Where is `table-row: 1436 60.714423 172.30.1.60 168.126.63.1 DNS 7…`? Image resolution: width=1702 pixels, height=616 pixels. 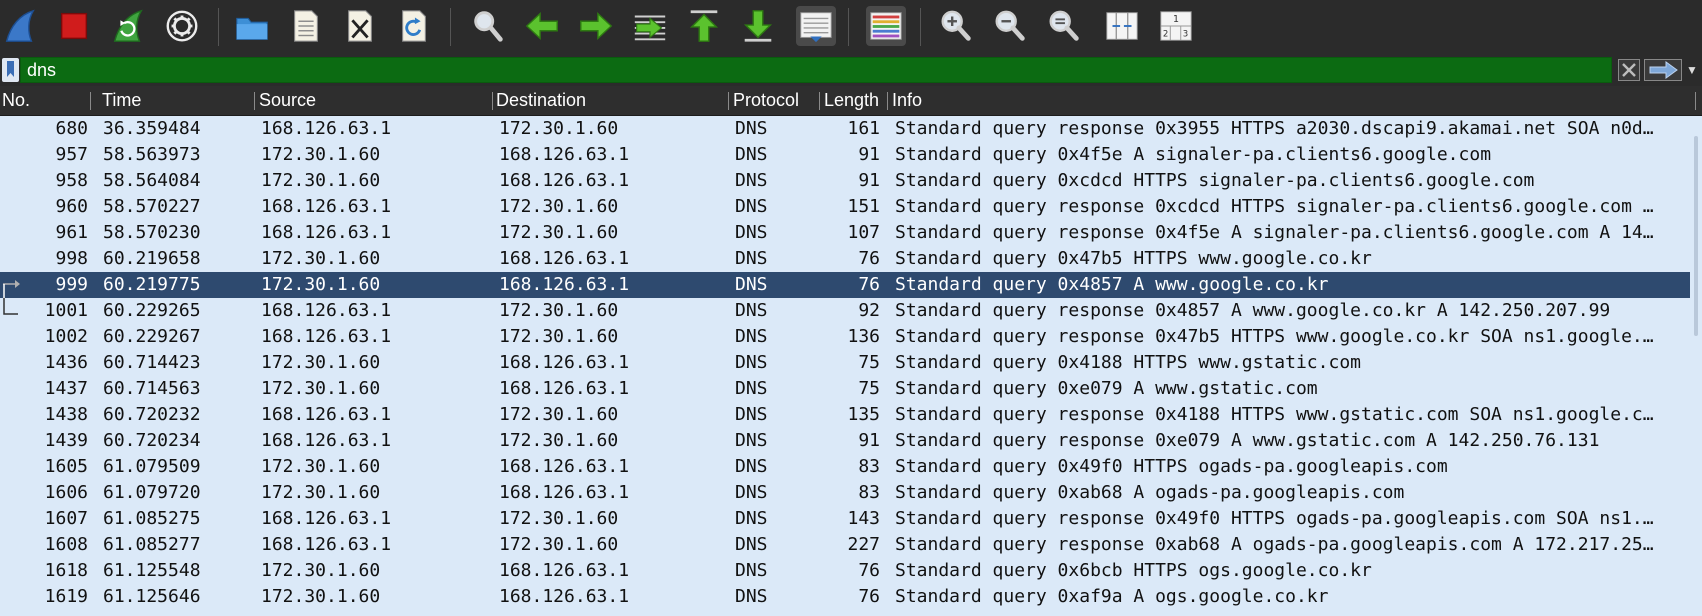 table-row: 1436 60.714423 172.30.1.60 168.126.63.1 DNS 7… is located at coordinates (851, 363).